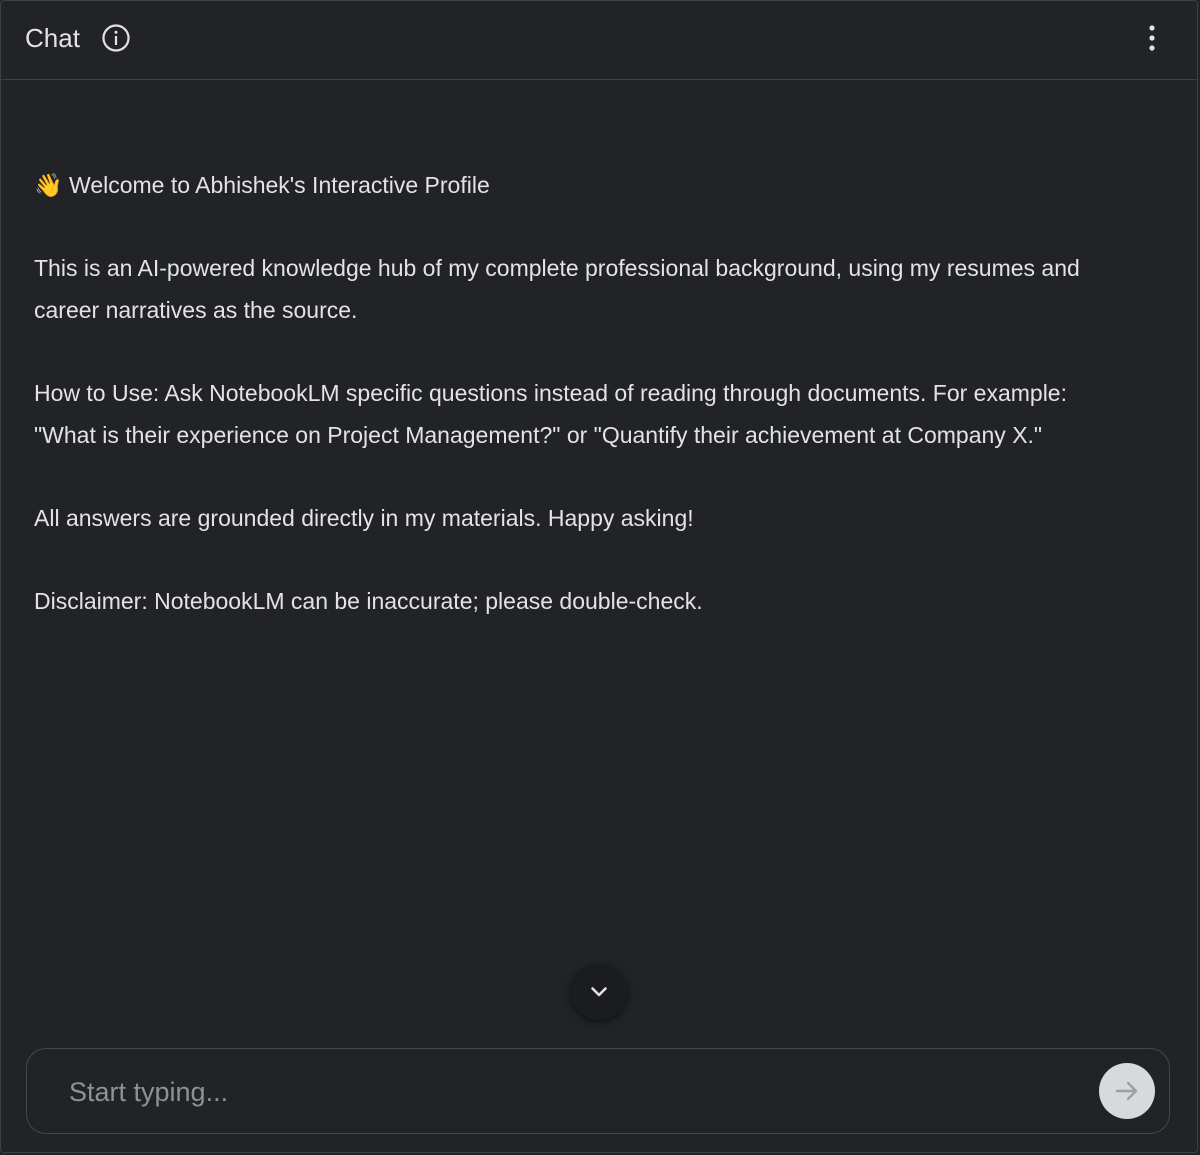 This screenshot has width=1200, height=1155. I want to click on chat-header: Chat, so click(599, 40).